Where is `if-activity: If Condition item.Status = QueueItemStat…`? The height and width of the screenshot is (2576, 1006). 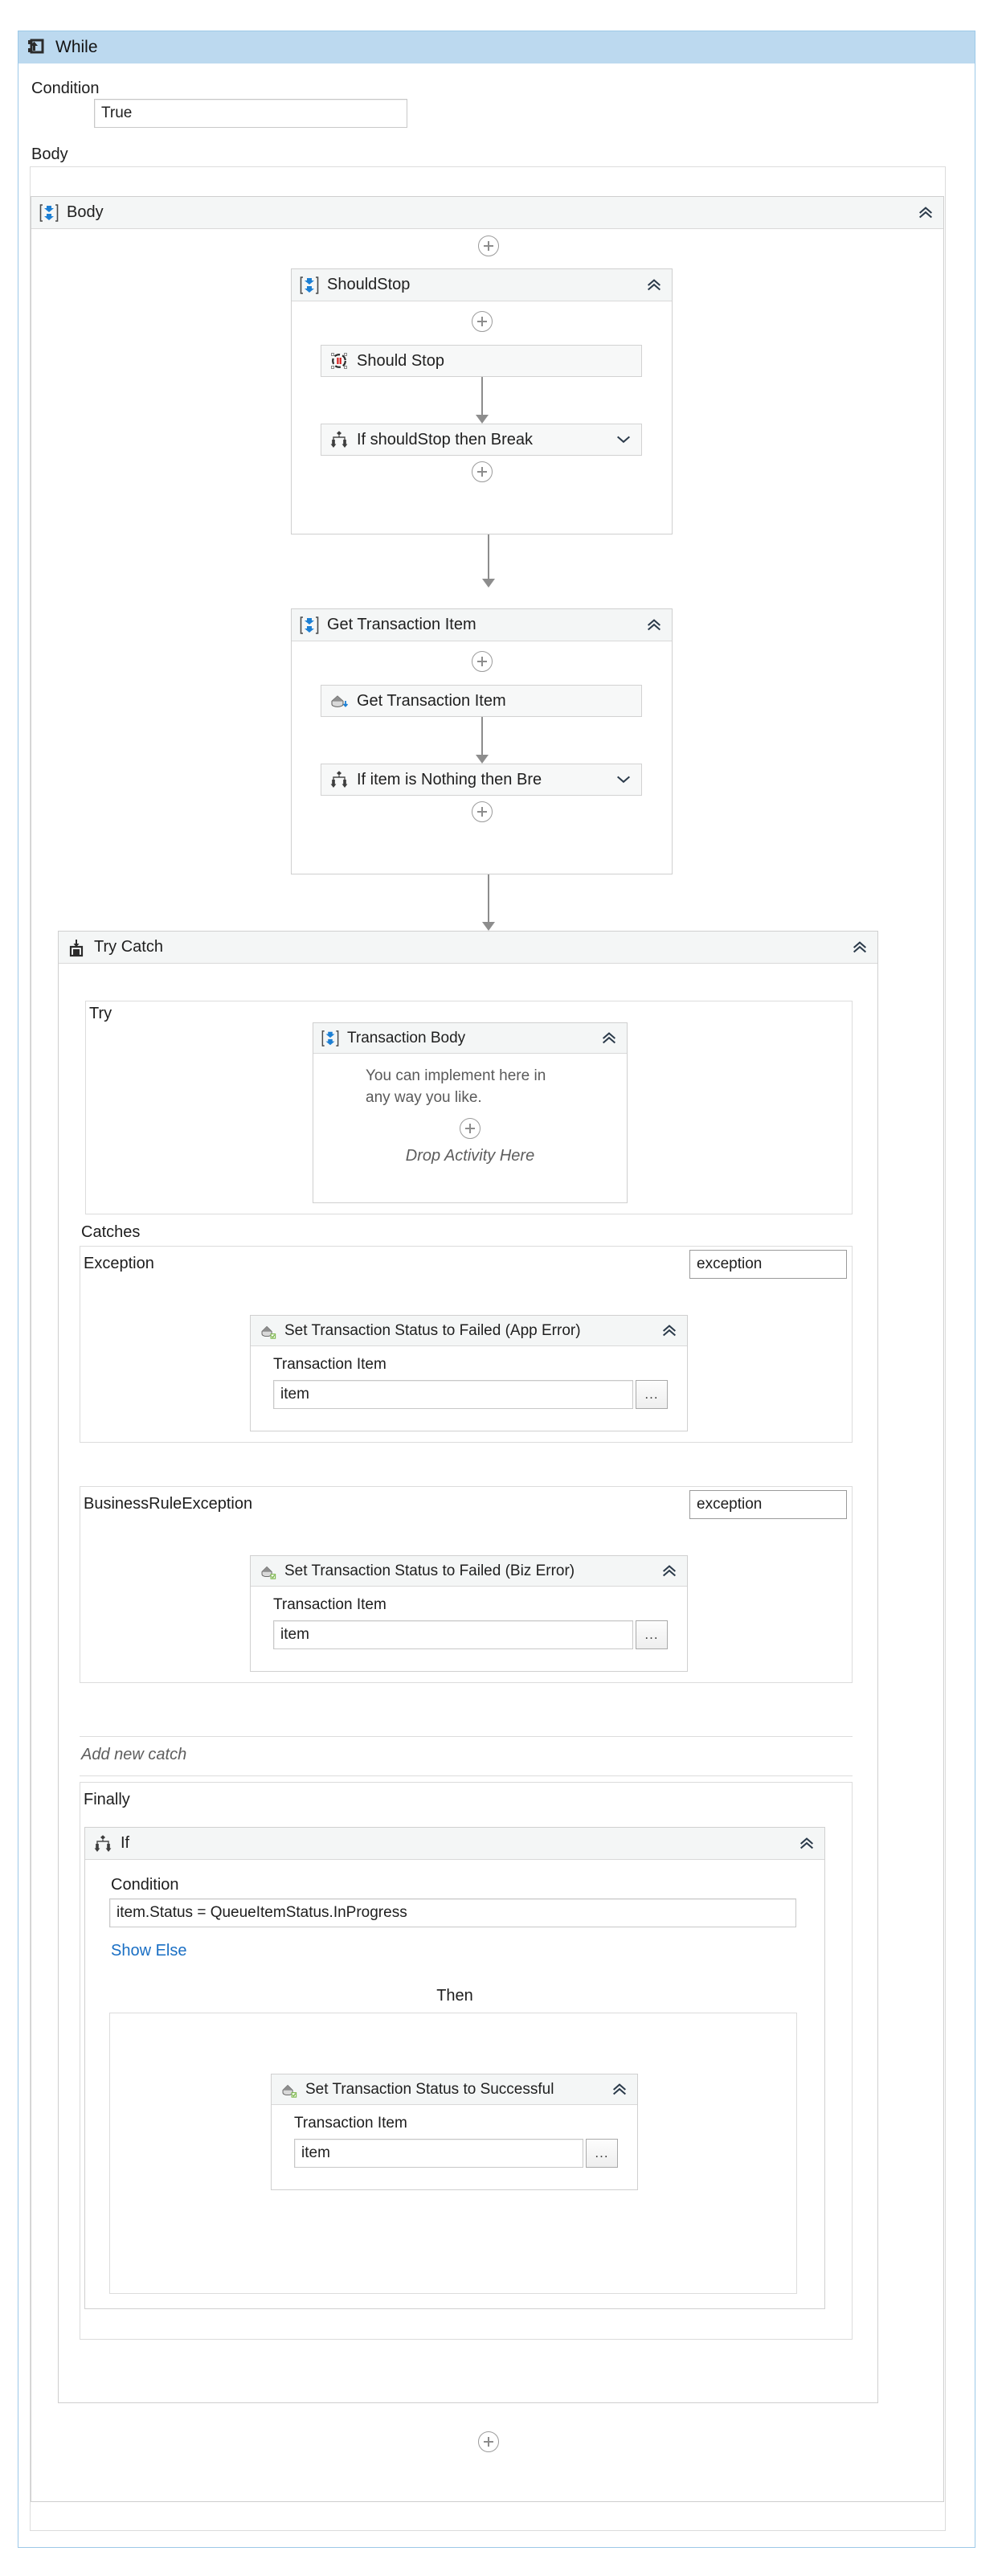
if-activity: If Condition item.Status = QueueItemStat… is located at coordinates (454, 2068).